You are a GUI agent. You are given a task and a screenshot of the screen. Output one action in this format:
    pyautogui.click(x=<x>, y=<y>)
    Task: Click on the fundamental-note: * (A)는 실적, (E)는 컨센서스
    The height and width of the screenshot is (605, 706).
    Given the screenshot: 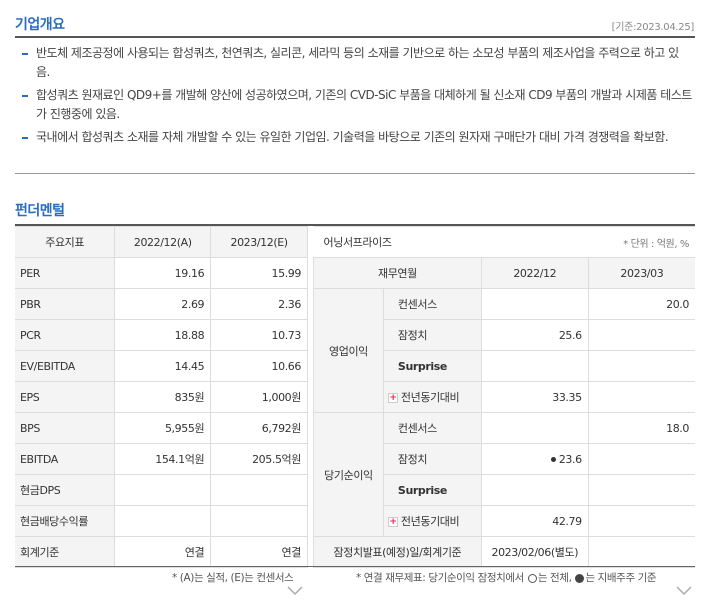 What is the action you would take?
    pyautogui.click(x=233, y=578)
    